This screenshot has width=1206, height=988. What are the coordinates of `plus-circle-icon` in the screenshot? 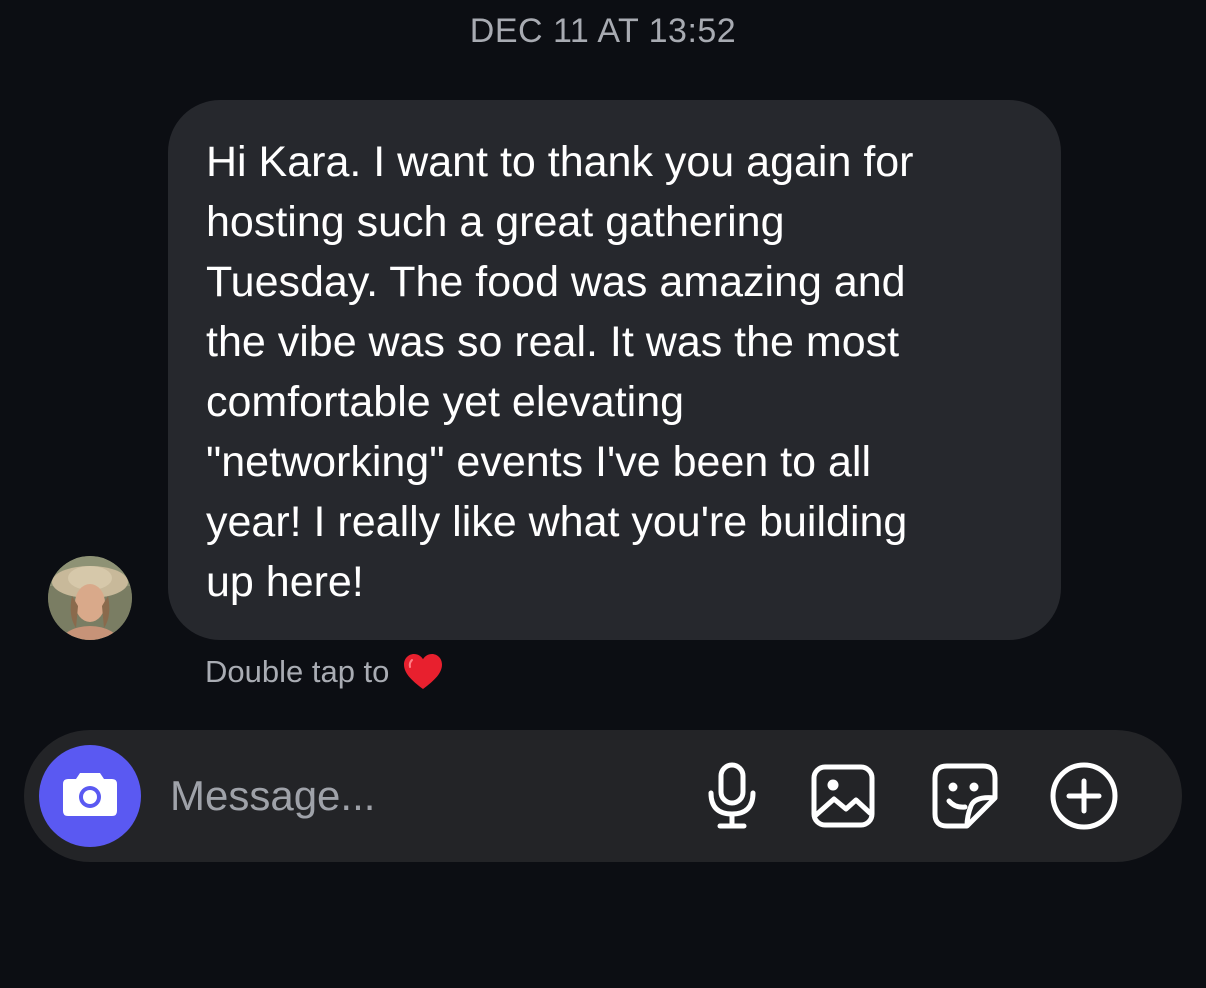 It's located at (1084, 796).